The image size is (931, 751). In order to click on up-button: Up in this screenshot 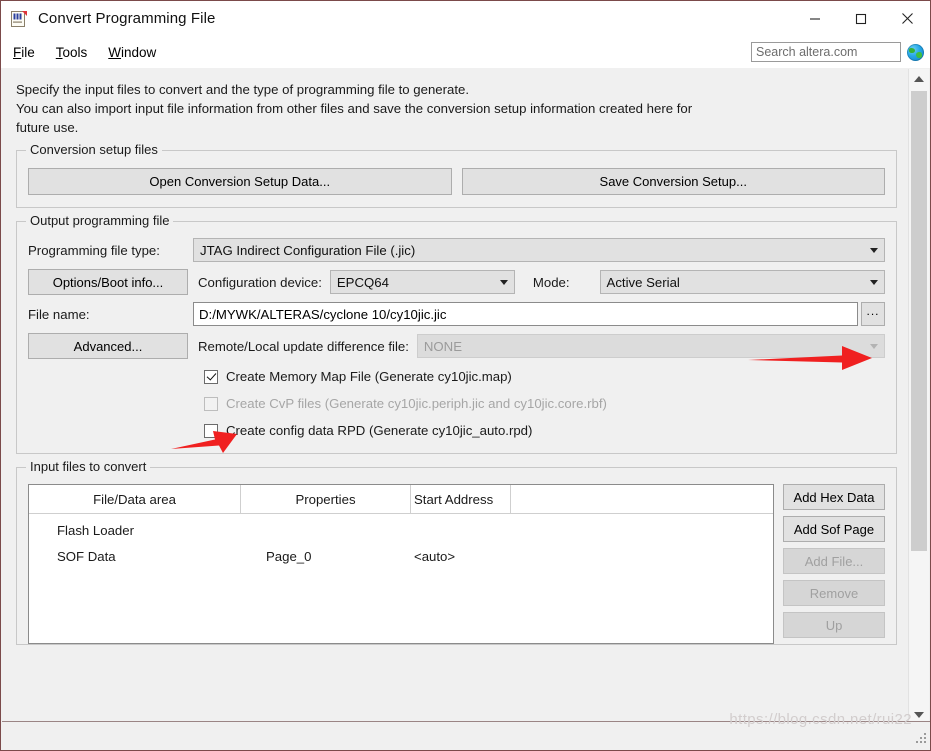, I will do `click(834, 625)`.